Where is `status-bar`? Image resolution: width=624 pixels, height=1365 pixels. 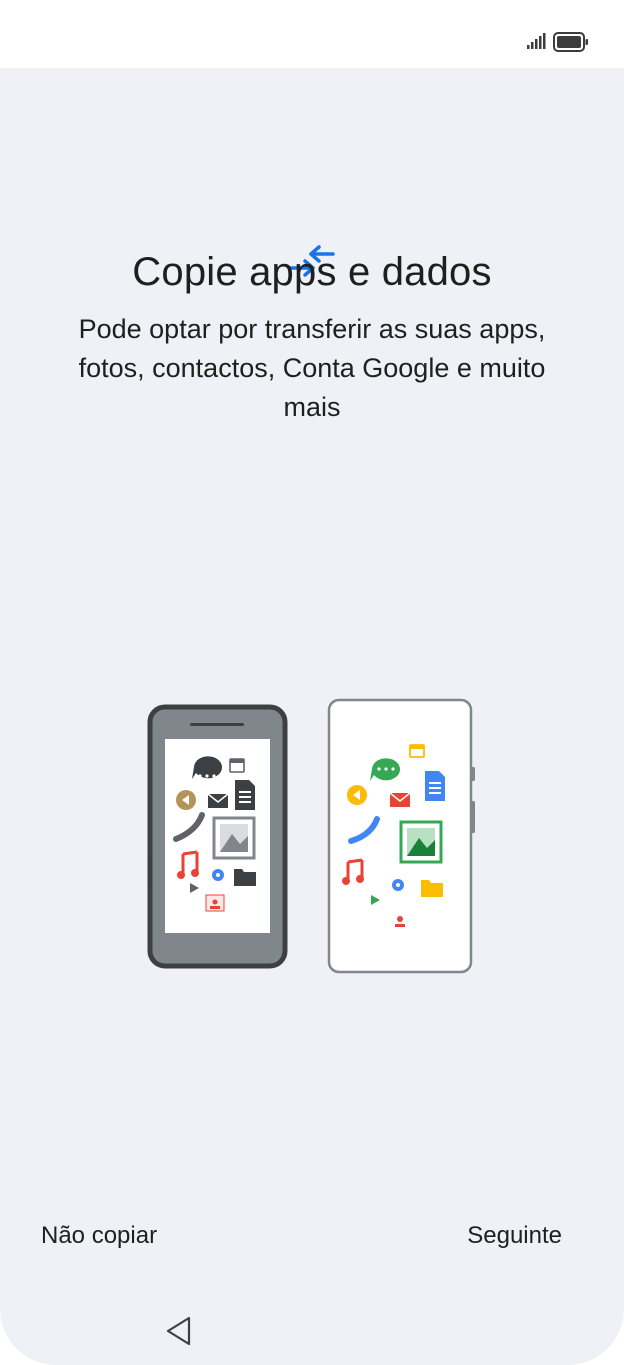 status-bar is located at coordinates (312, 34).